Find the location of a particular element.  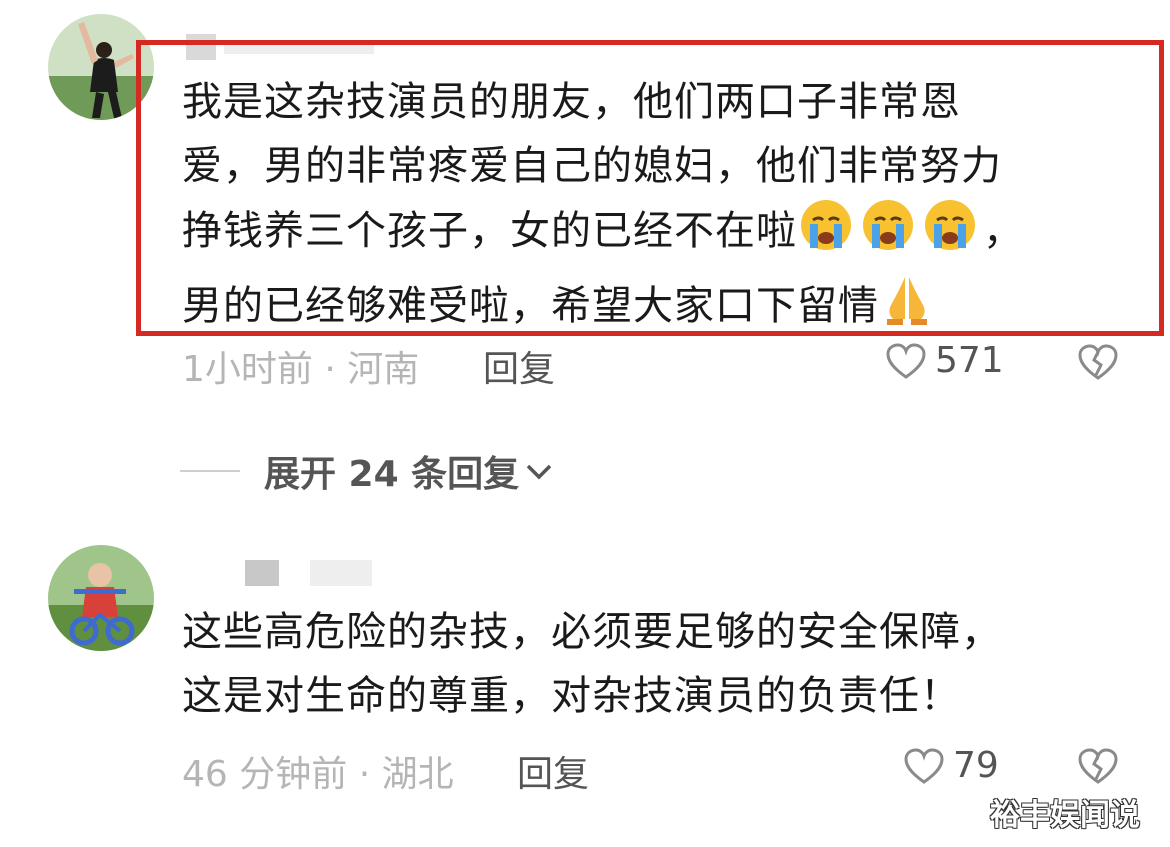

comment-punctuation: ， is located at coordinates (1003, 231).